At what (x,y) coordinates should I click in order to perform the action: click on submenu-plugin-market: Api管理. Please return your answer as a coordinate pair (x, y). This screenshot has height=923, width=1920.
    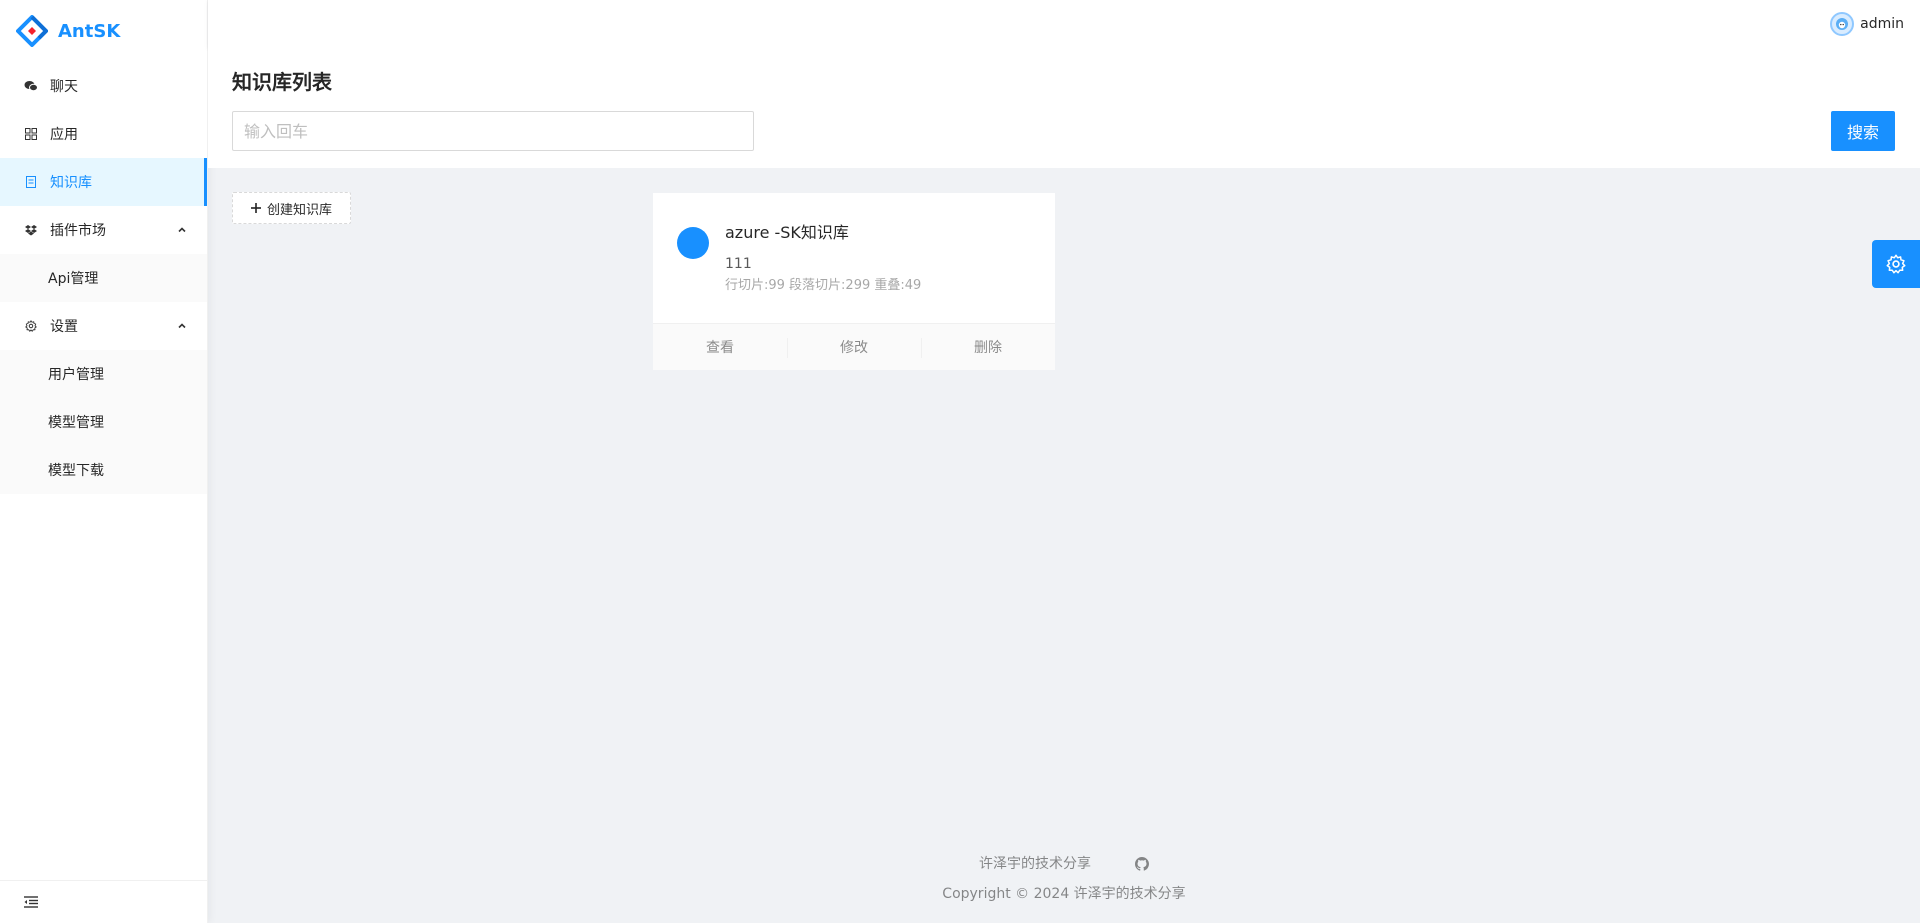
    Looking at the image, I should click on (103, 278).